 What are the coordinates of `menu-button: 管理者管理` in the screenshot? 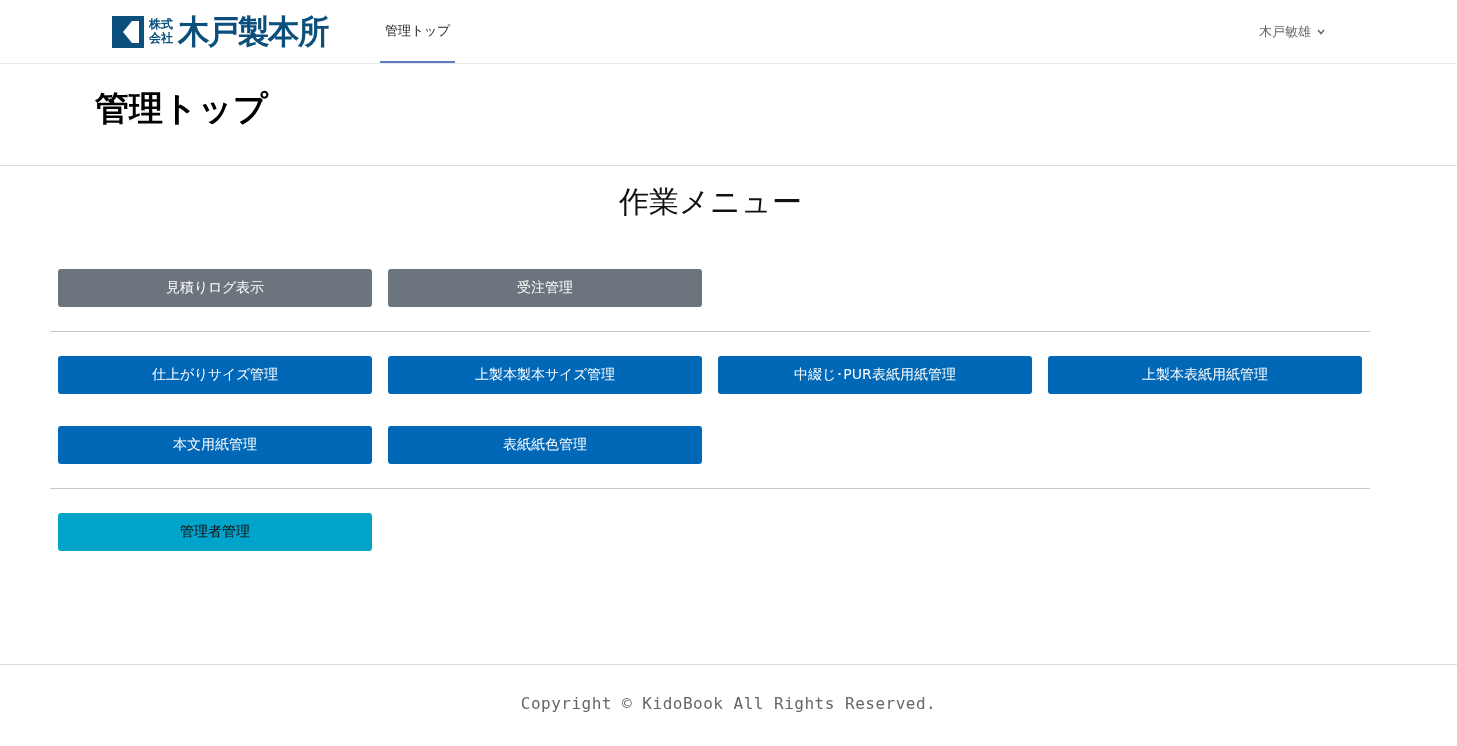 It's located at (215, 532).